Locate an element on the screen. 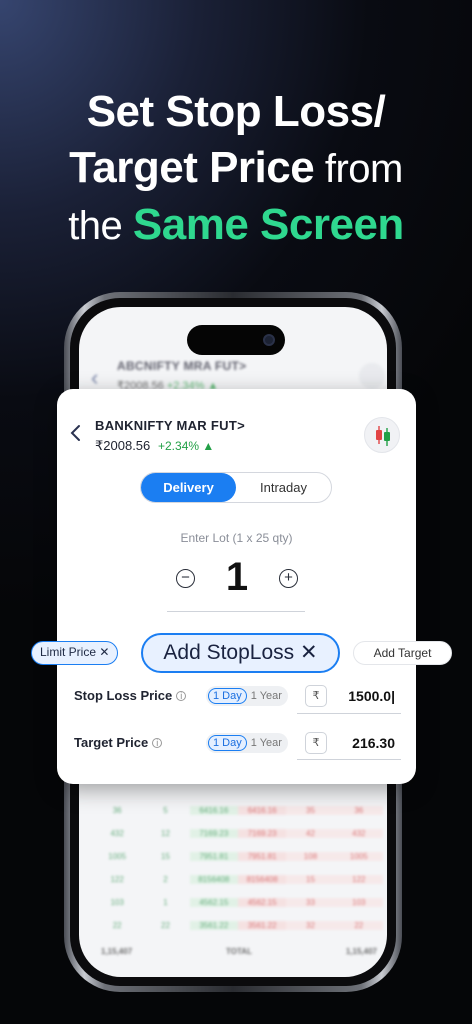  background-header: ‹ ABCNIFTY MRA FUT> ₹2008.56 +2.34% ▲ is located at coordinates (237, 375).